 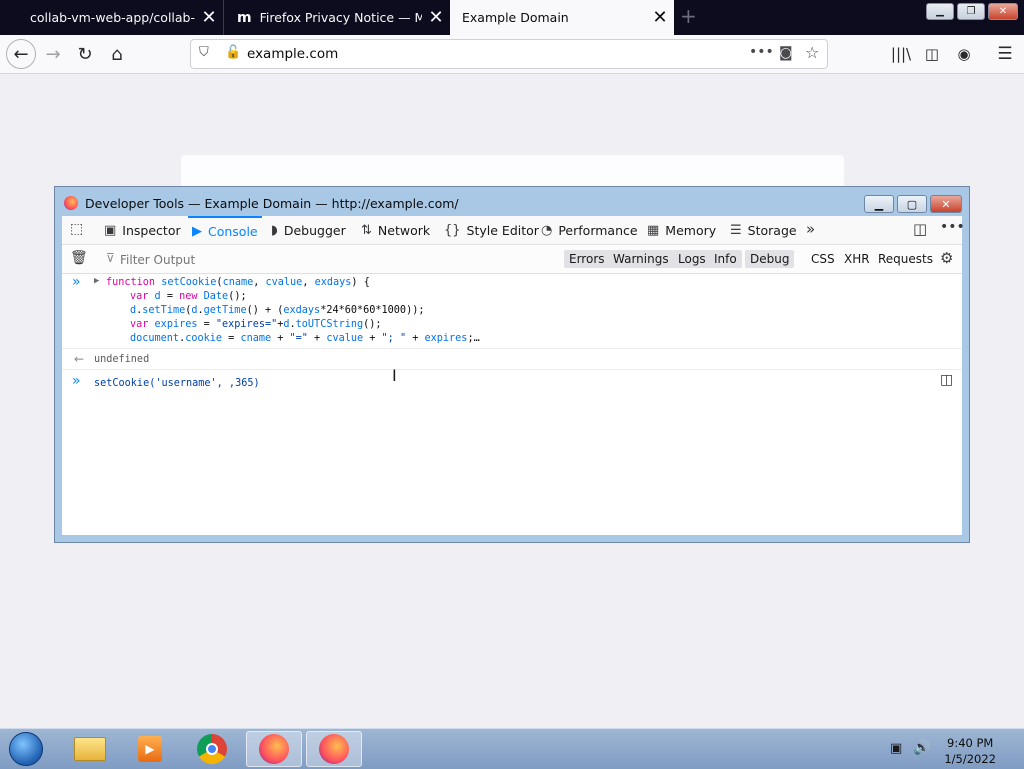 I want to click on input-prompt-icon: », so click(x=76, y=381).